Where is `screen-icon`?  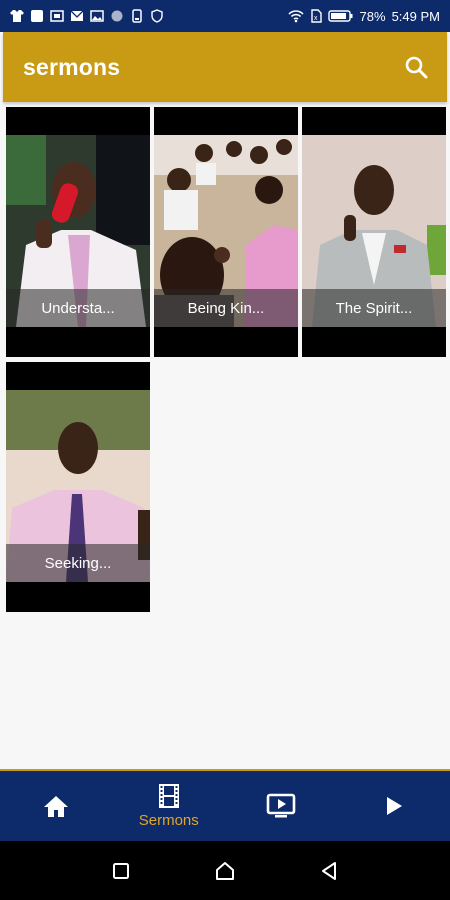 screen-icon is located at coordinates (57, 16).